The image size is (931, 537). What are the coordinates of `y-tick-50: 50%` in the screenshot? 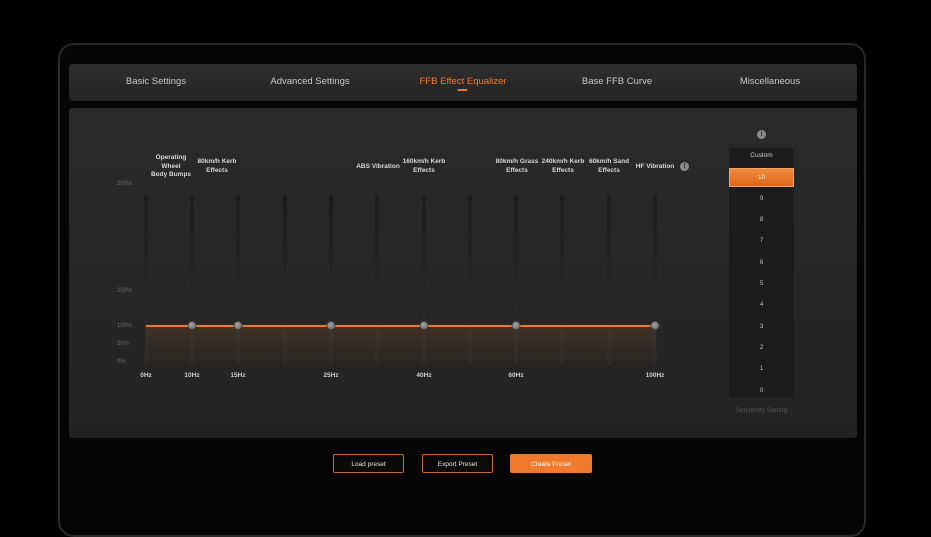 It's located at (123, 344).